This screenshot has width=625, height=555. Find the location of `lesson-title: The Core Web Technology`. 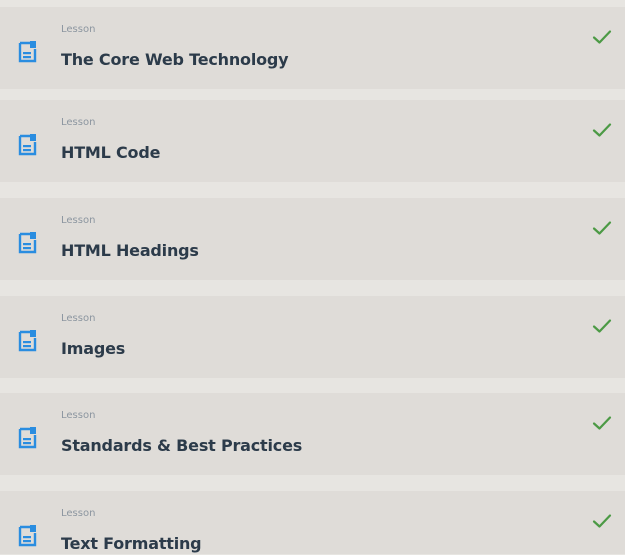

lesson-title: The Core Web Technology is located at coordinates (175, 60).